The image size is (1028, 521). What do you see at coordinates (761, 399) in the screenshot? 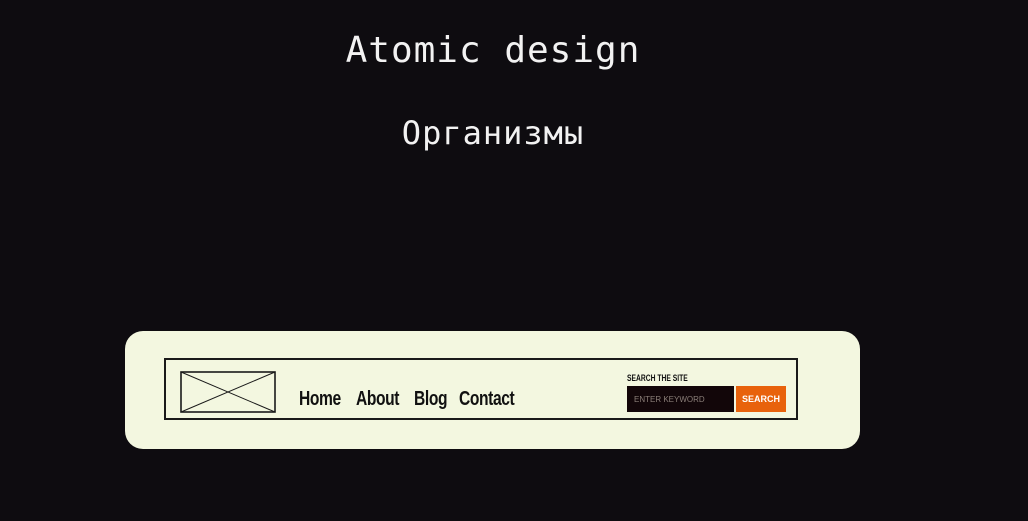
I see `search-button: SEARCH` at bounding box center [761, 399].